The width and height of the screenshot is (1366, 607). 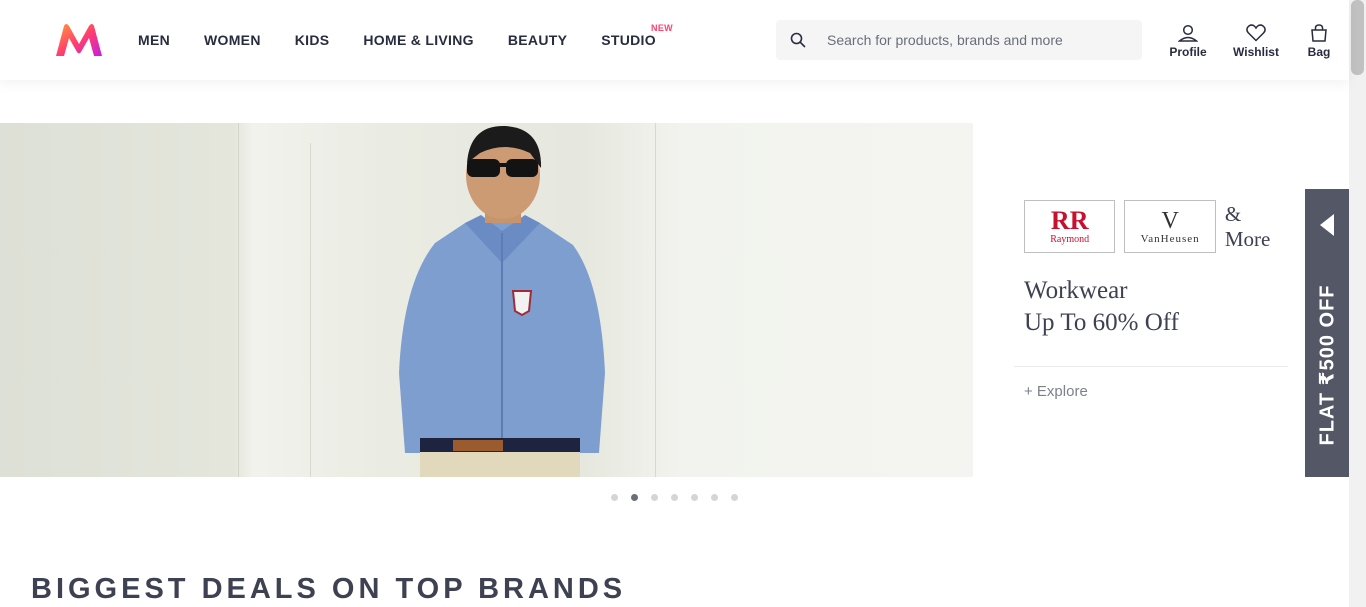 I want to click on raymond-name: Raymond, so click(x=1070, y=239).